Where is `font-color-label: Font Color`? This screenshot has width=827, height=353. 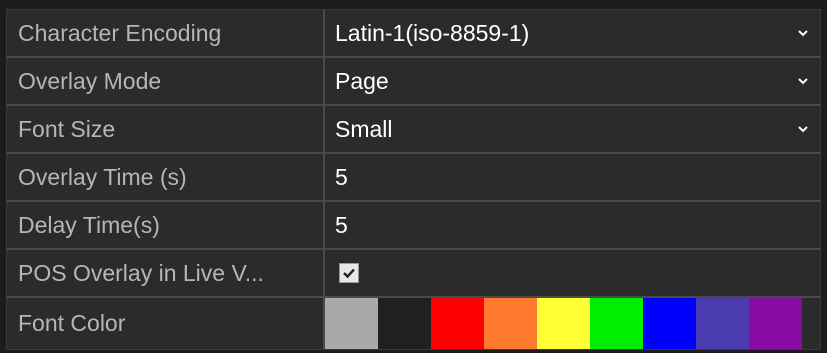
font-color-label: Font Color is located at coordinates (166, 323).